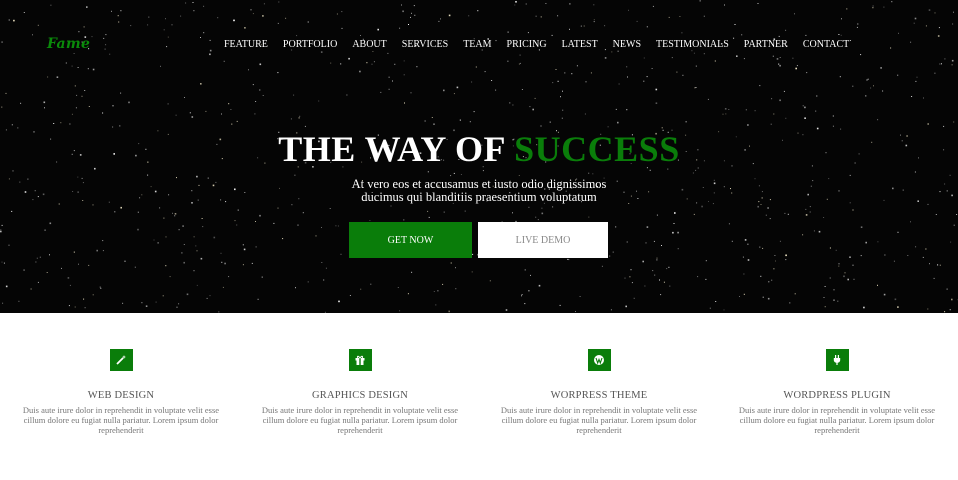  What do you see at coordinates (527, 44) in the screenshot?
I see `nav-item-pricing: PRICING` at bounding box center [527, 44].